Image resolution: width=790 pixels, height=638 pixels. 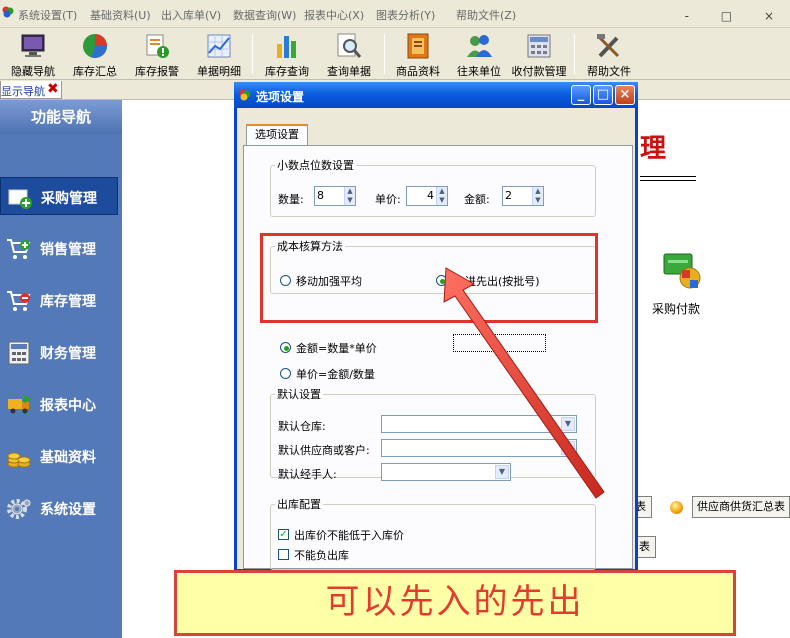 I want to click on background-title-fragment: 理, so click(x=653, y=149).